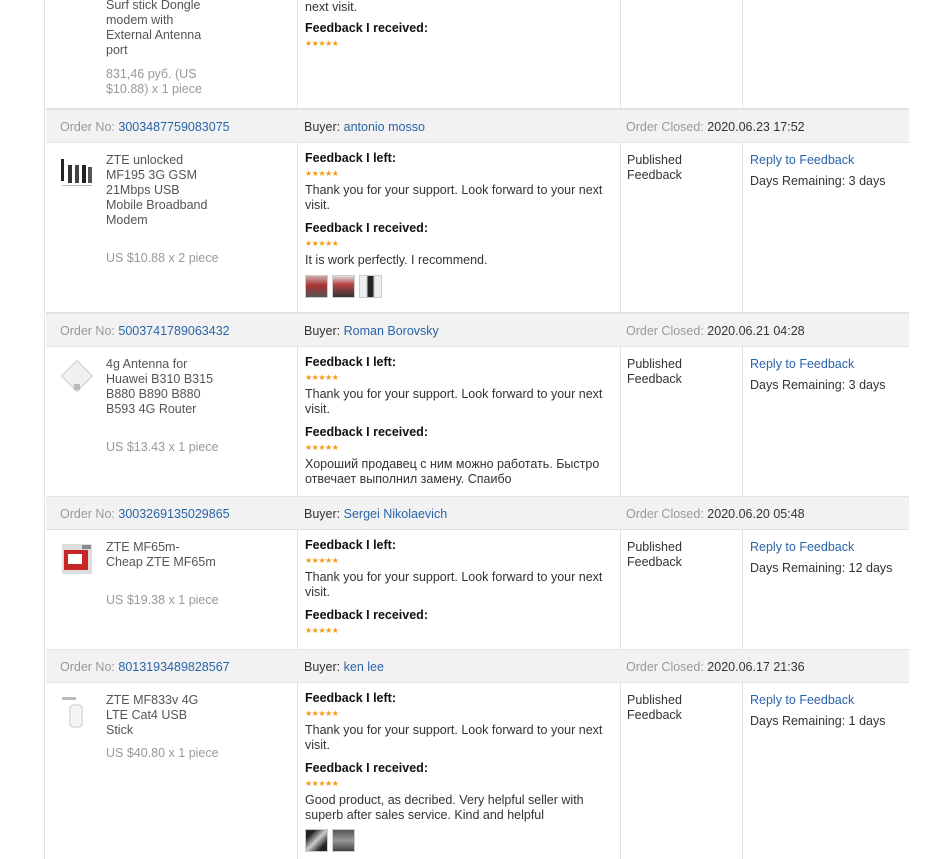  Describe the element at coordinates (162, 600) in the screenshot. I see `product-price: US $19.38 x 1 piece` at that location.